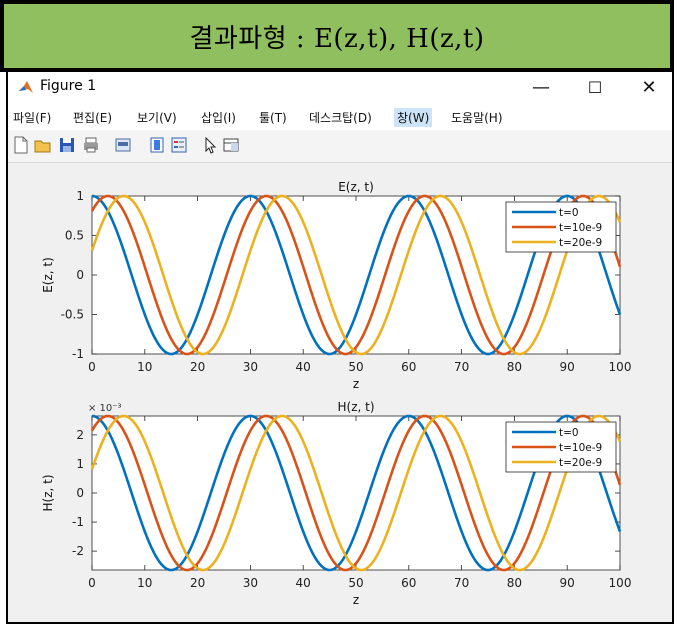  I want to click on save-icon, so click(67, 145).